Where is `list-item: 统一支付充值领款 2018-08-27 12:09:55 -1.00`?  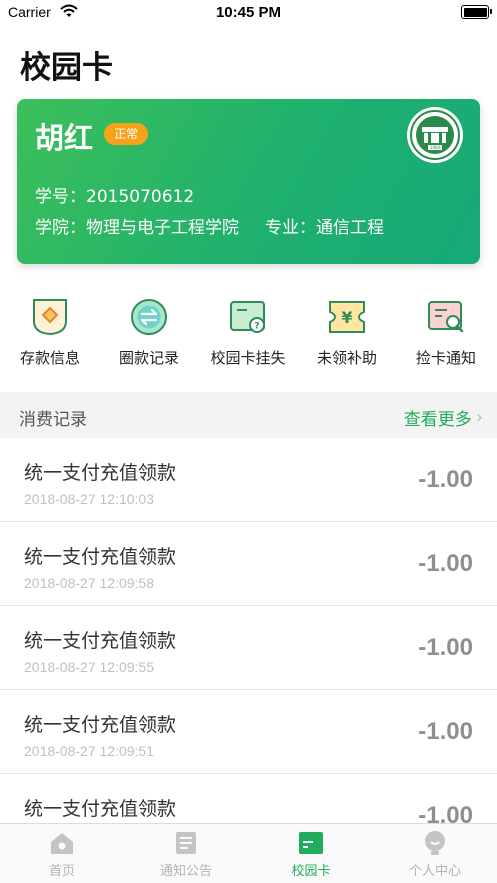 list-item: 统一支付充值领款 2018-08-27 12:09:55 -1.00 is located at coordinates (248, 648).